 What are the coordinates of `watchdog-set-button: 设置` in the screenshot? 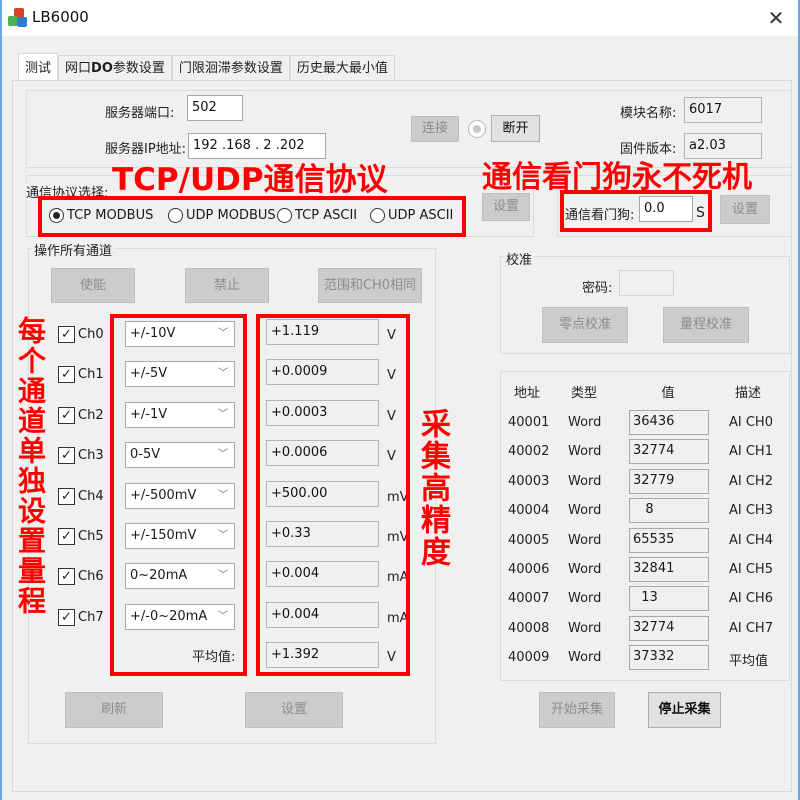 It's located at (745, 209).